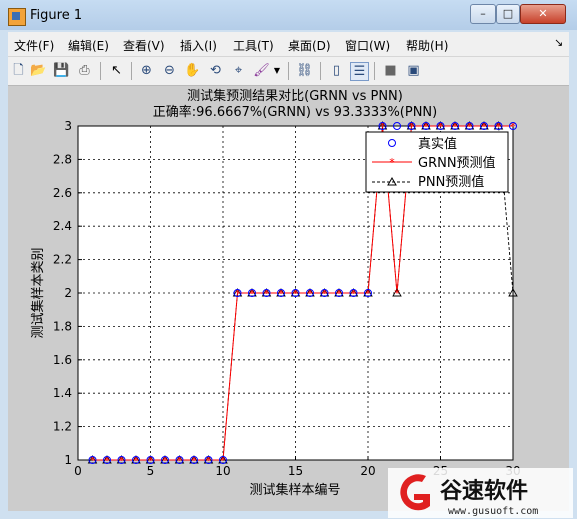 Image resolution: width=577 pixels, height=519 pixels. Describe the element at coordinates (484, 491) in the screenshot. I see `watermark-brand: 谷速软件` at that location.